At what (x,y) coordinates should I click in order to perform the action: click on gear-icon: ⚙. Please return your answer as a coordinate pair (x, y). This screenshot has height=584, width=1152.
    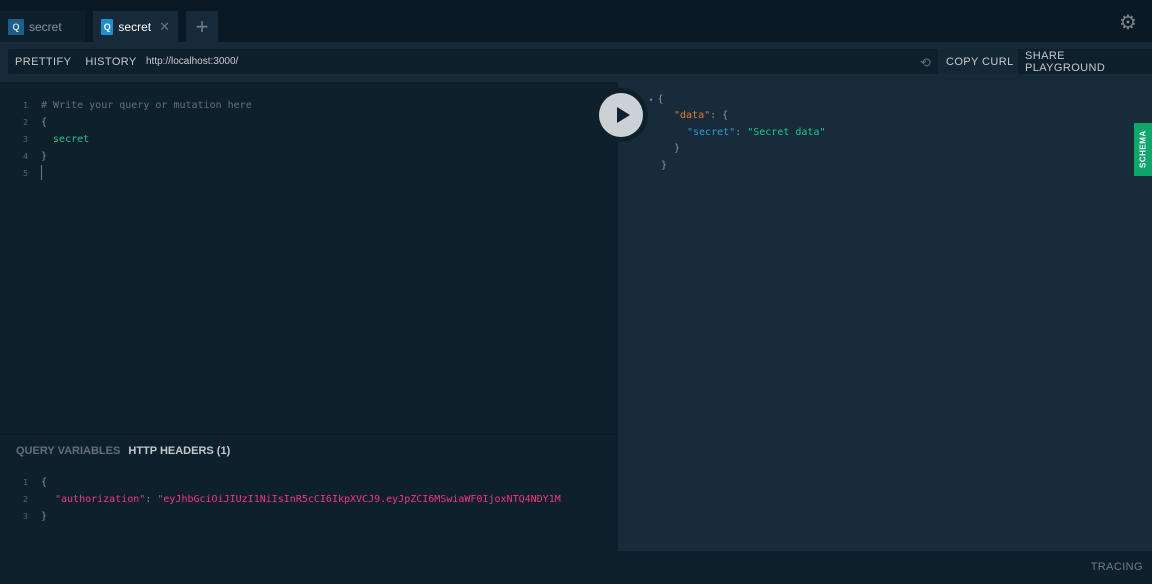
    Looking at the image, I should click on (1128, 22).